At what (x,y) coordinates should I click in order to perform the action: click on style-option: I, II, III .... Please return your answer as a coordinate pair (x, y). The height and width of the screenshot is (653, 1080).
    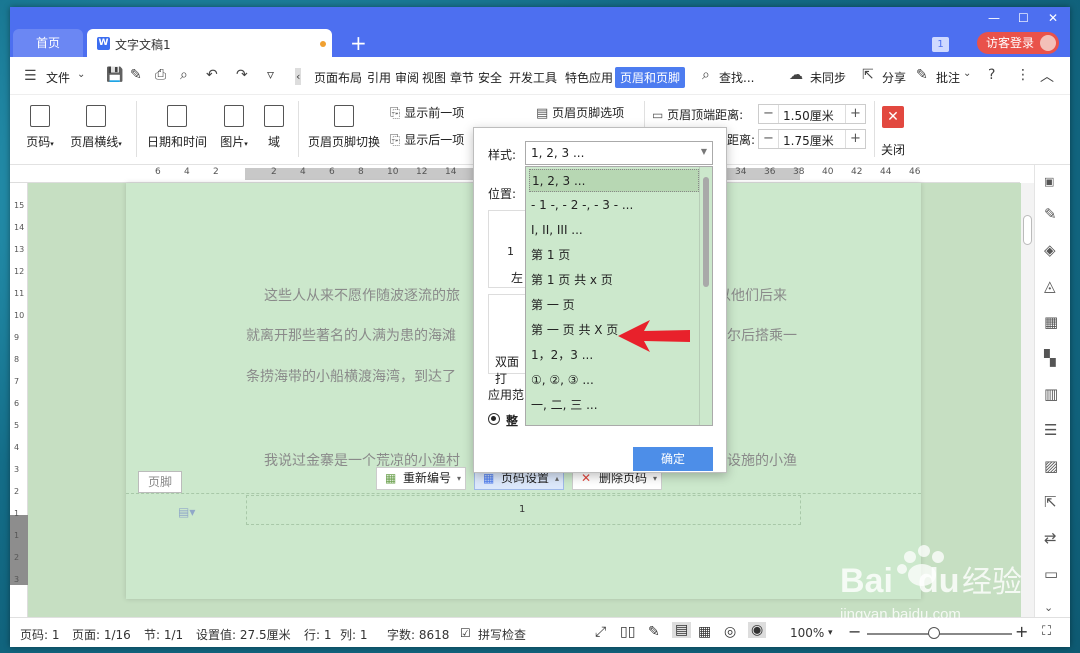
    Looking at the image, I should click on (614, 230).